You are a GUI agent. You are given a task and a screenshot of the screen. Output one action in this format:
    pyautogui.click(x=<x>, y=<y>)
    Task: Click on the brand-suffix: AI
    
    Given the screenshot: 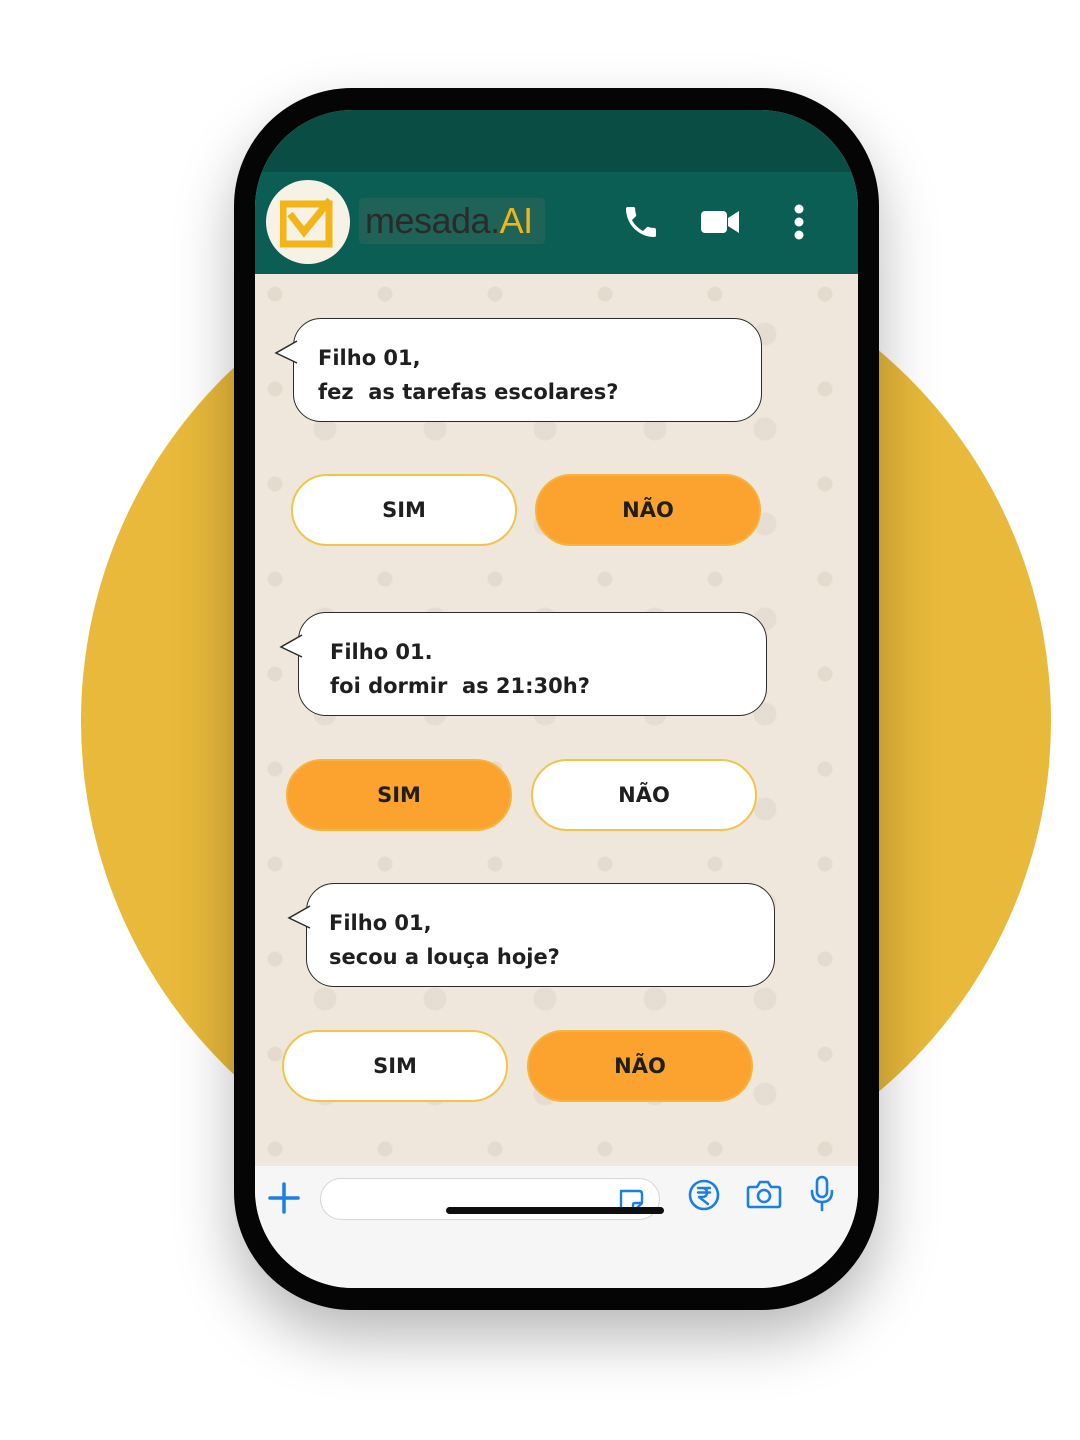 What is the action you would take?
    pyautogui.click(x=516, y=220)
    